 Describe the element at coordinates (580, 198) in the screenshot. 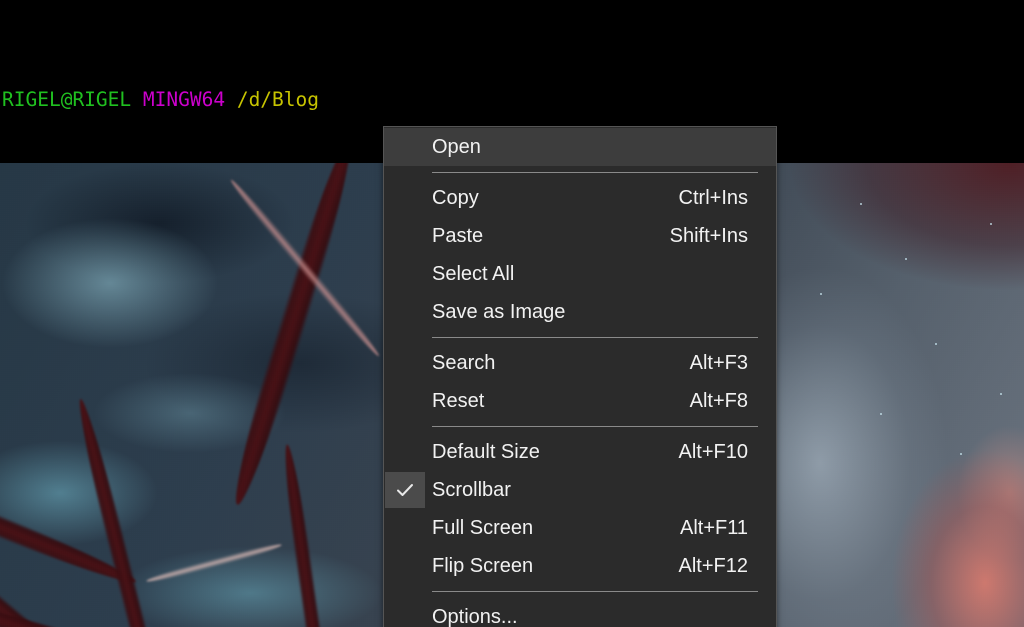

I see `menu-item-copy: Copy Ctrl+Ins` at that location.